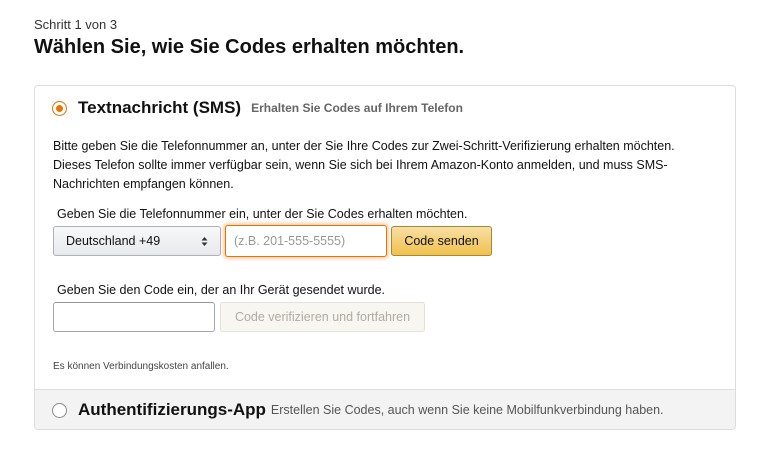 This screenshot has width=758, height=450. Describe the element at coordinates (134, 317) in the screenshot. I see `verification-code-input` at that location.